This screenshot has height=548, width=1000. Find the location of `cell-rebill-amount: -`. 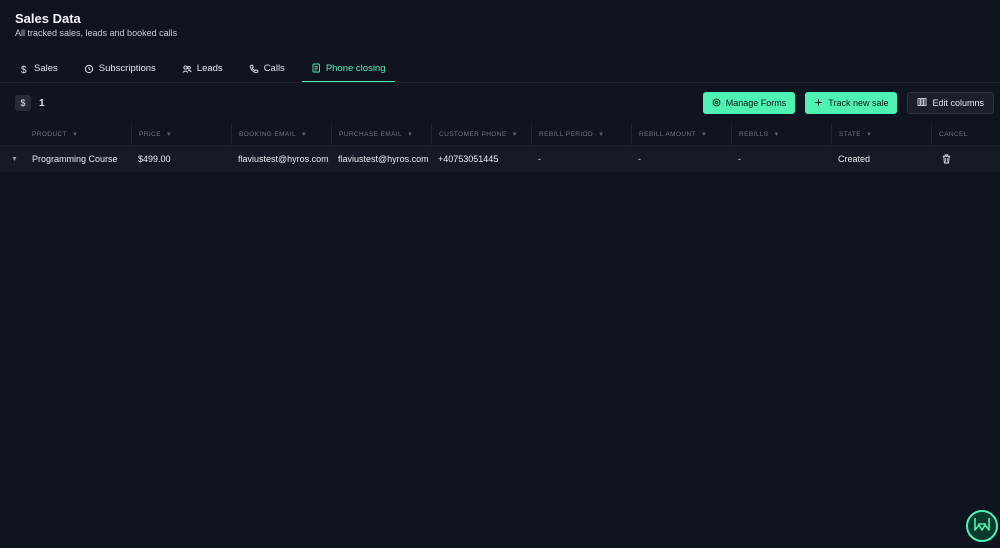

cell-rebill-amount: - is located at coordinates (639, 159).